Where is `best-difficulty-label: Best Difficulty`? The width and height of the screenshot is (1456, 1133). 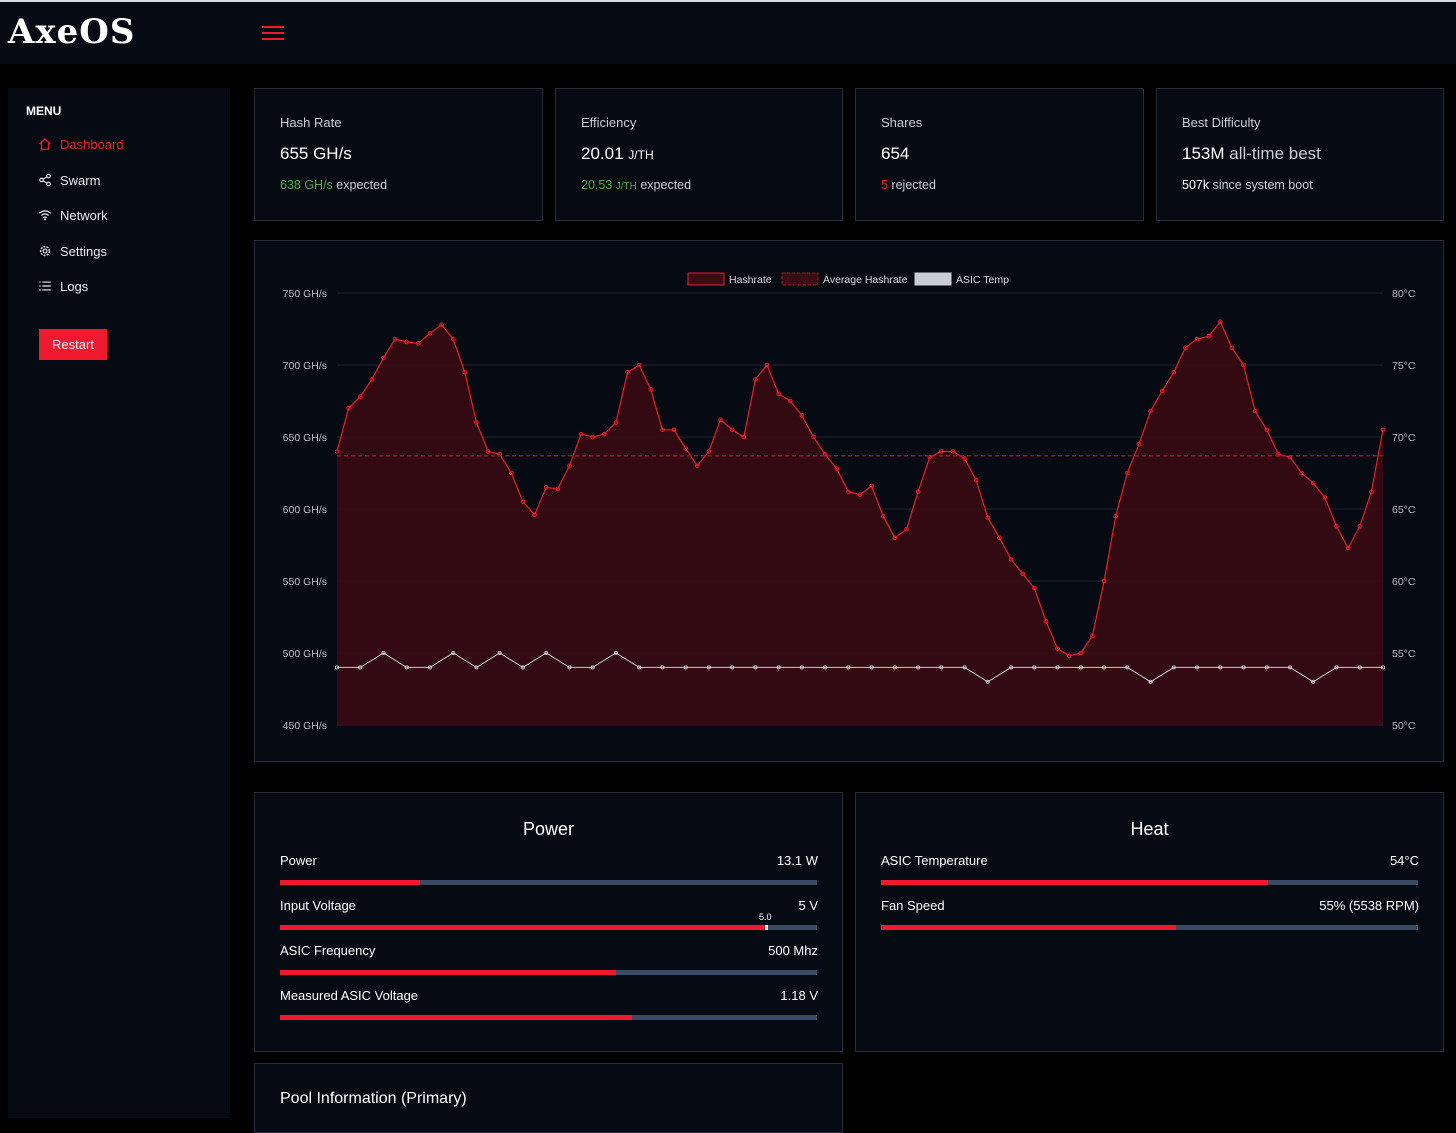
best-difficulty-label: Best Difficulty is located at coordinates (1221, 122).